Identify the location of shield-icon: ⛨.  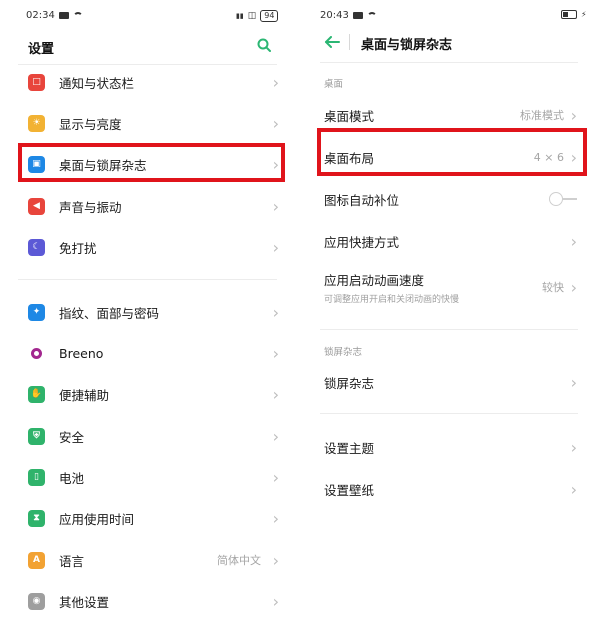
(36, 436).